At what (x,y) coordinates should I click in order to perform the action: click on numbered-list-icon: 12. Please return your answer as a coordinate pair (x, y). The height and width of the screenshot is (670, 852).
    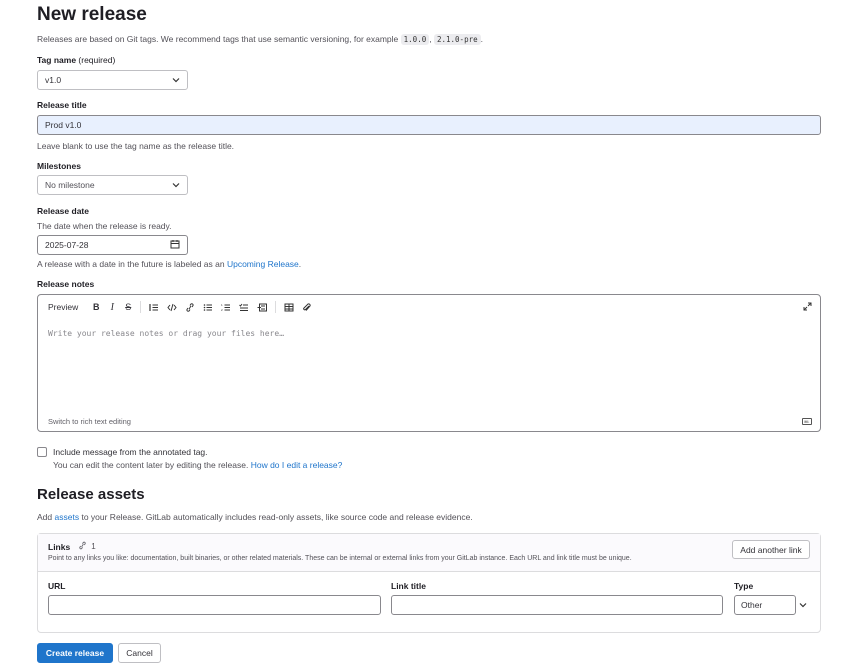
    Looking at the image, I should click on (226, 307).